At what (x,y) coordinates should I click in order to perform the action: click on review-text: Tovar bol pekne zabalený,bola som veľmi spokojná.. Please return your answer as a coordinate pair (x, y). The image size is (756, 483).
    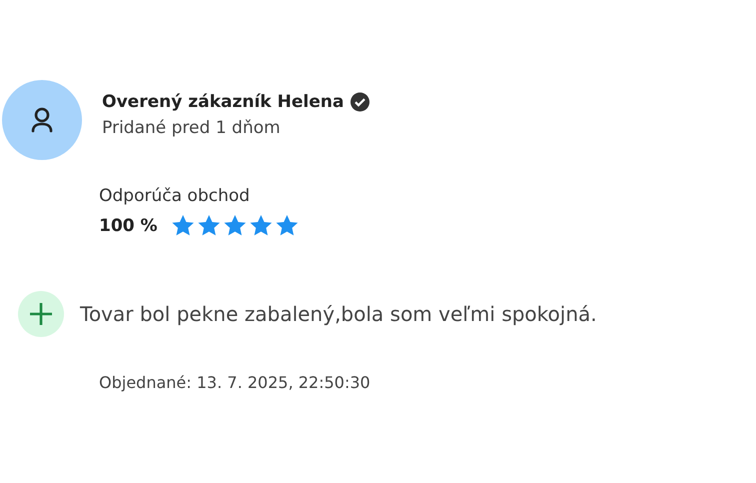
    Looking at the image, I should click on (338, 314).